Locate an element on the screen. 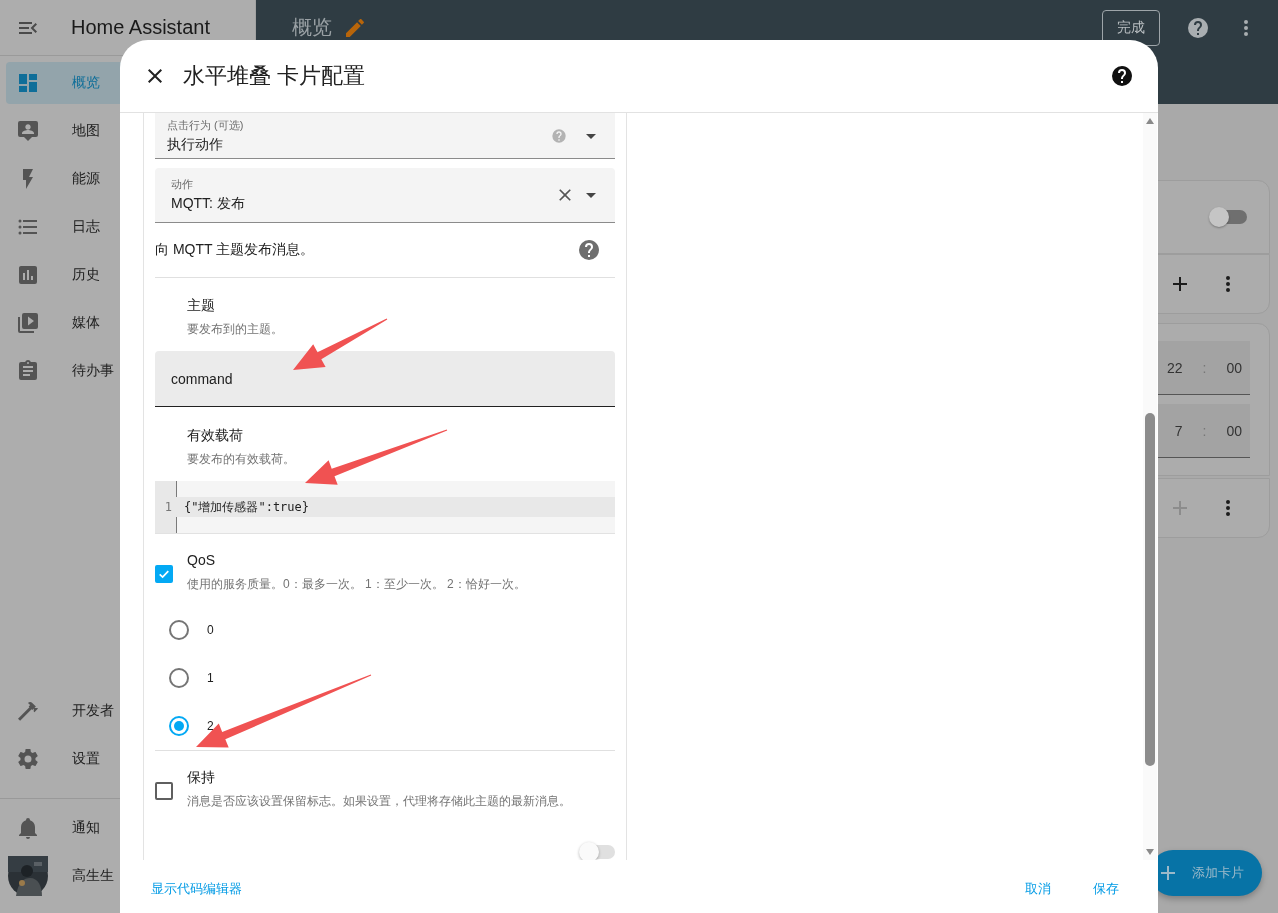 The height and width of the screenshot is (913, 1278). line-number: 1 is located at coordinates (167, 507).